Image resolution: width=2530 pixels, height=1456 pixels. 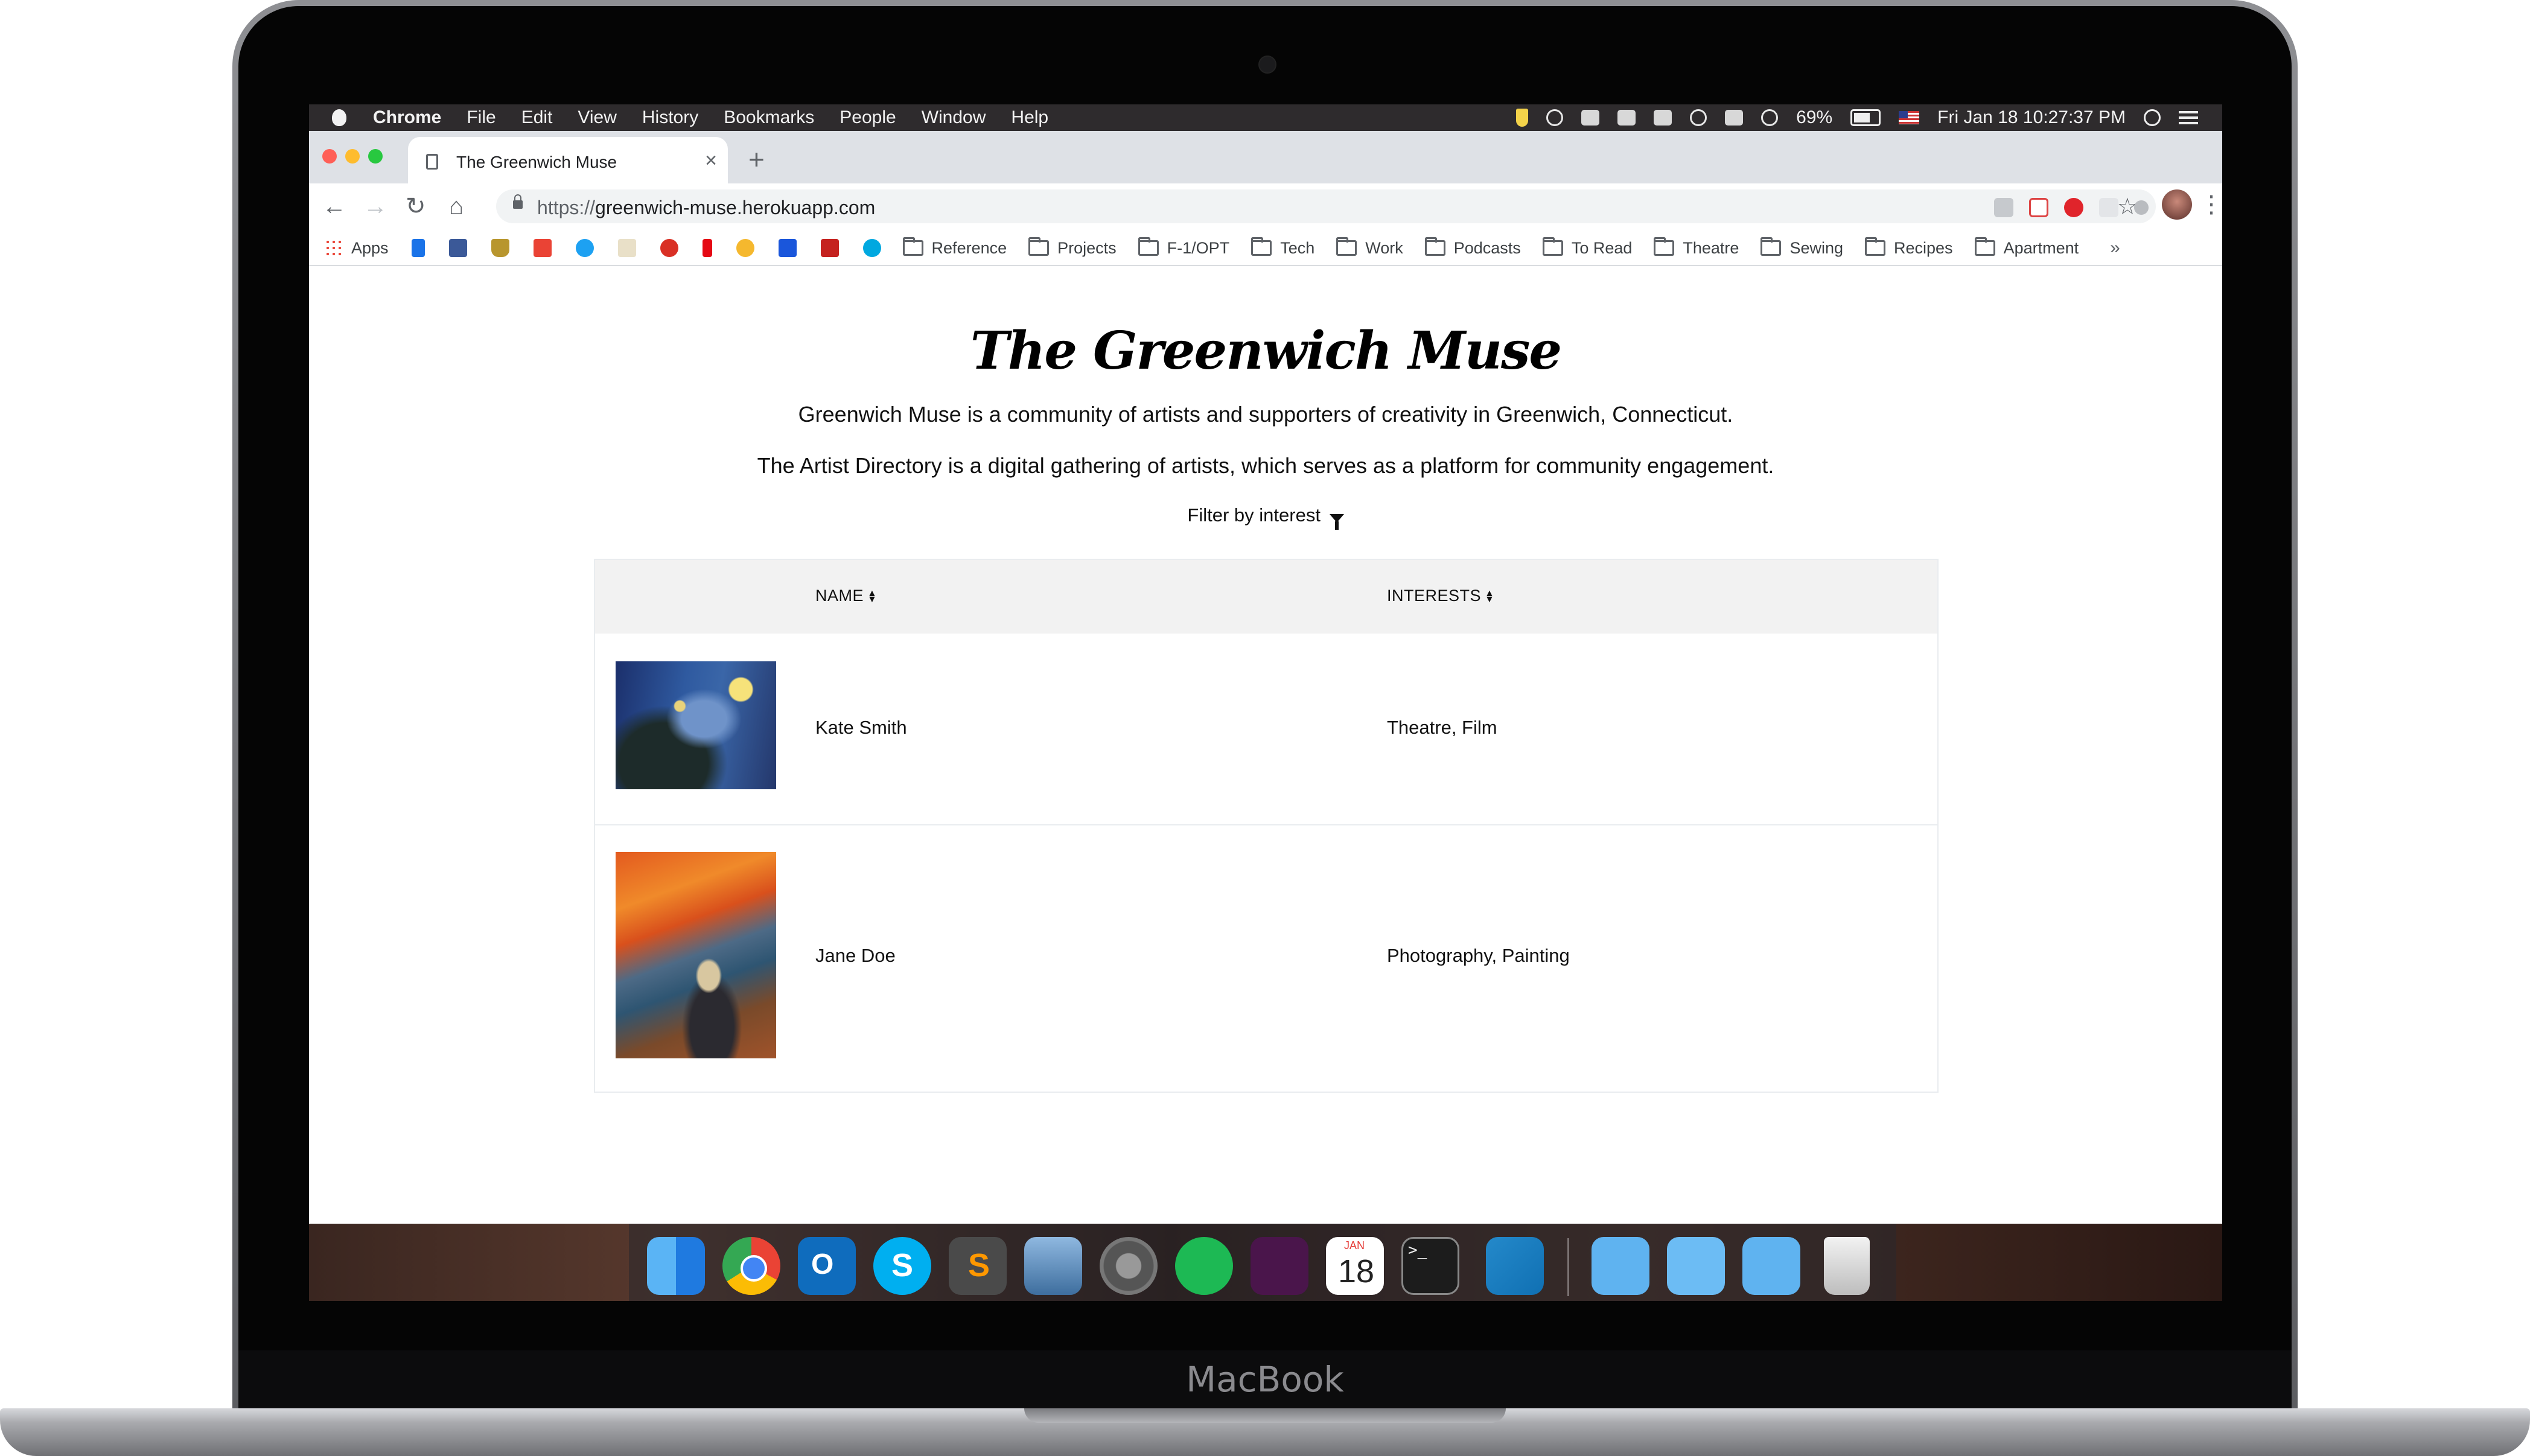 What do you see at coordinates (706, 208) in the screenshot?
I see `address-bar-url: https://greenwich-muse.herokuapp.com` at bounding box center [706, 208].